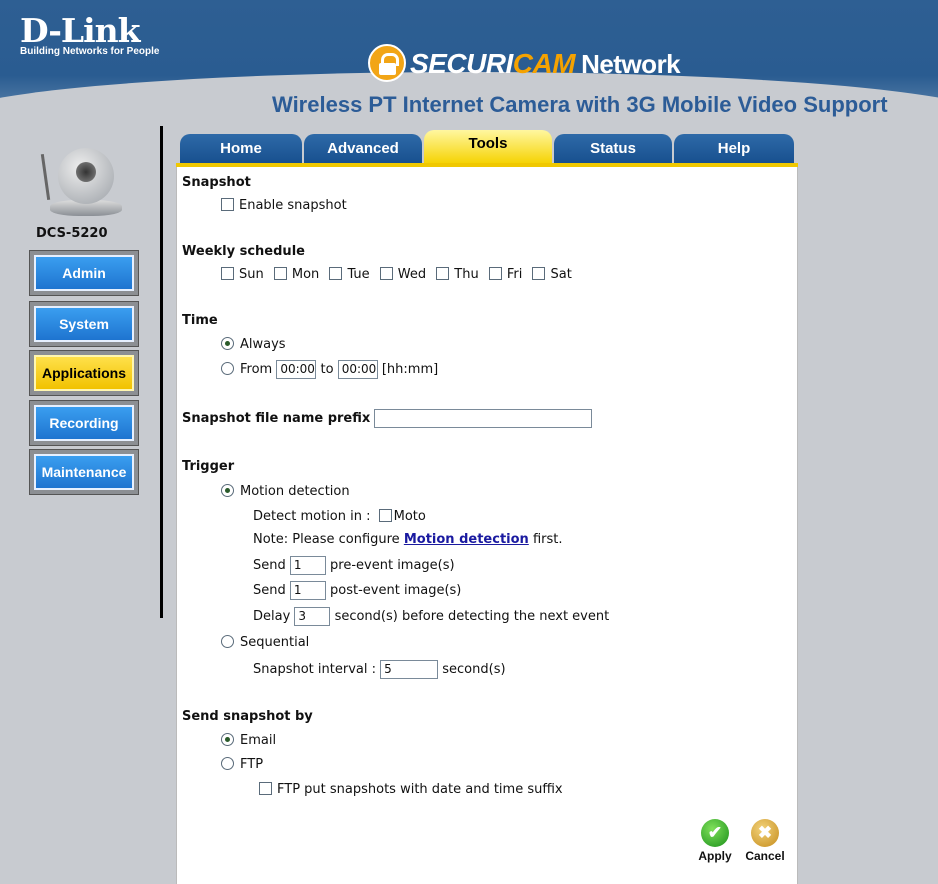 The image size is (938, 884). I want to click on day-wed-checkbox, so click(386, 273).